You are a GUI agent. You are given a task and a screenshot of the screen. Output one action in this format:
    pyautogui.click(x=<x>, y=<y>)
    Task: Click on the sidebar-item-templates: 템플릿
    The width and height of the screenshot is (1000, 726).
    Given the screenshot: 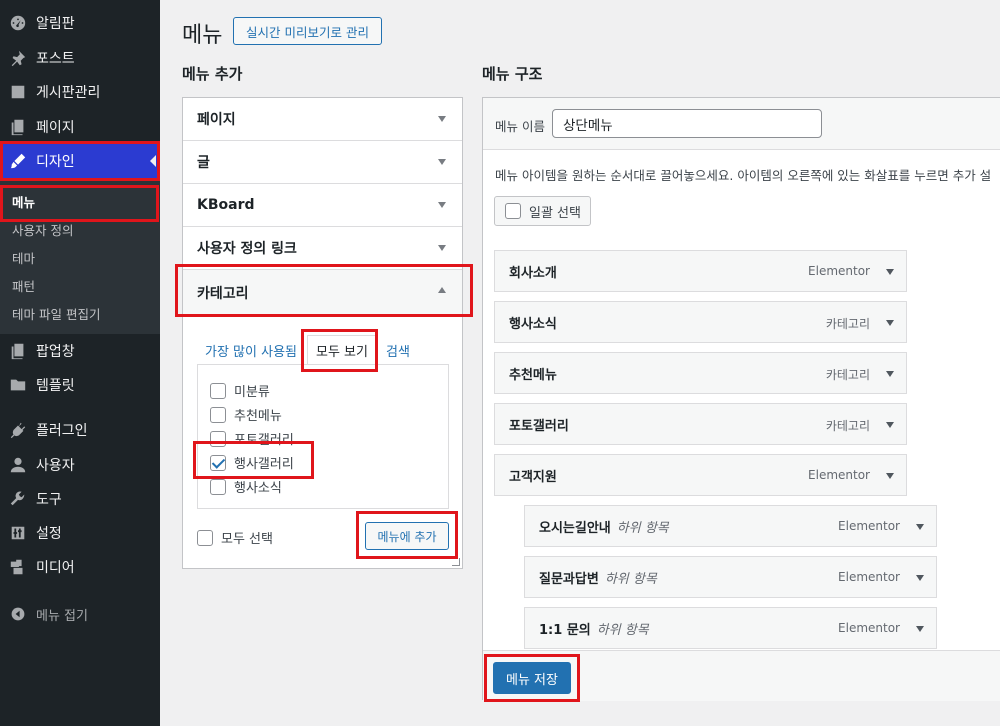 What is the action you would take?
    pyautogui.click(x=80, y=385)
    